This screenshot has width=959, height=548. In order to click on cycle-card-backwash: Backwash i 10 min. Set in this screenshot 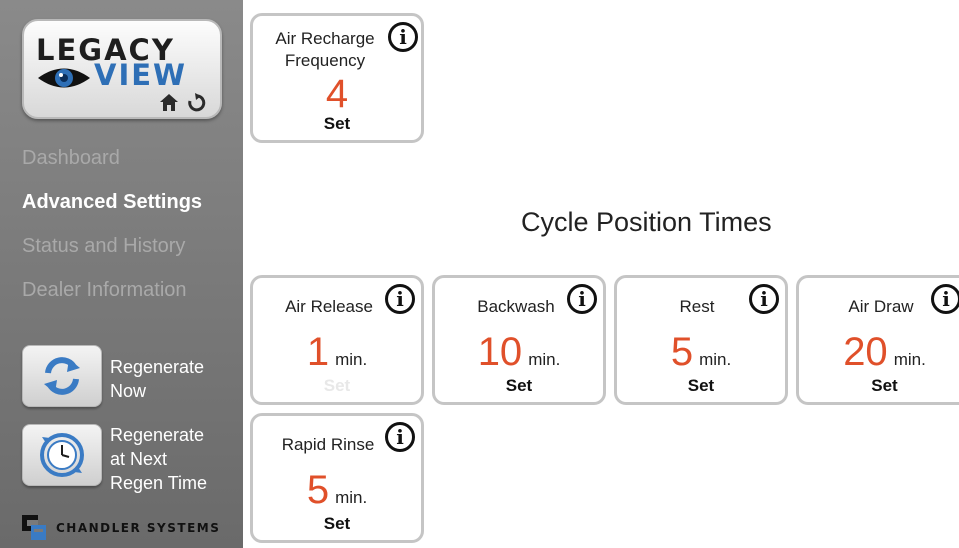, I will do `click(519, 340)`.